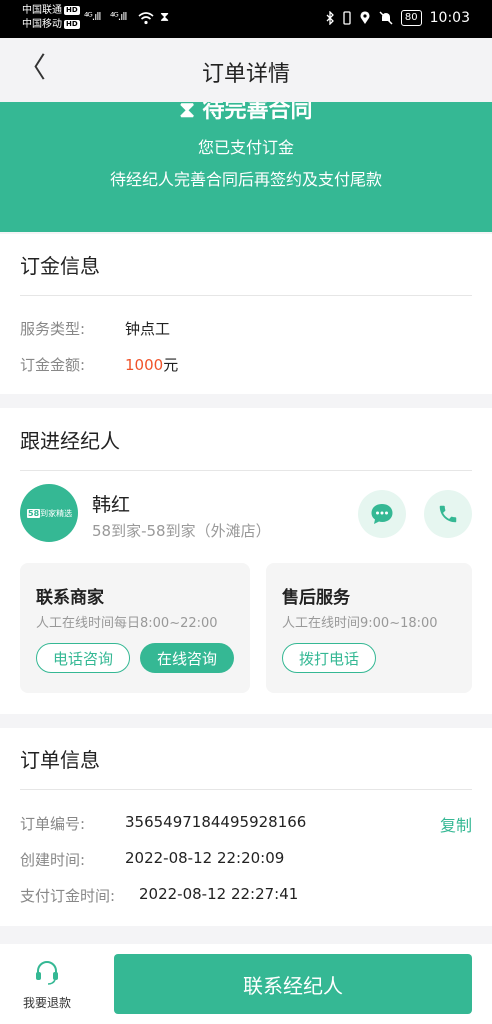 The image size is (492, 1024). I want to click on amount-number: 1000, so click(144, 365).